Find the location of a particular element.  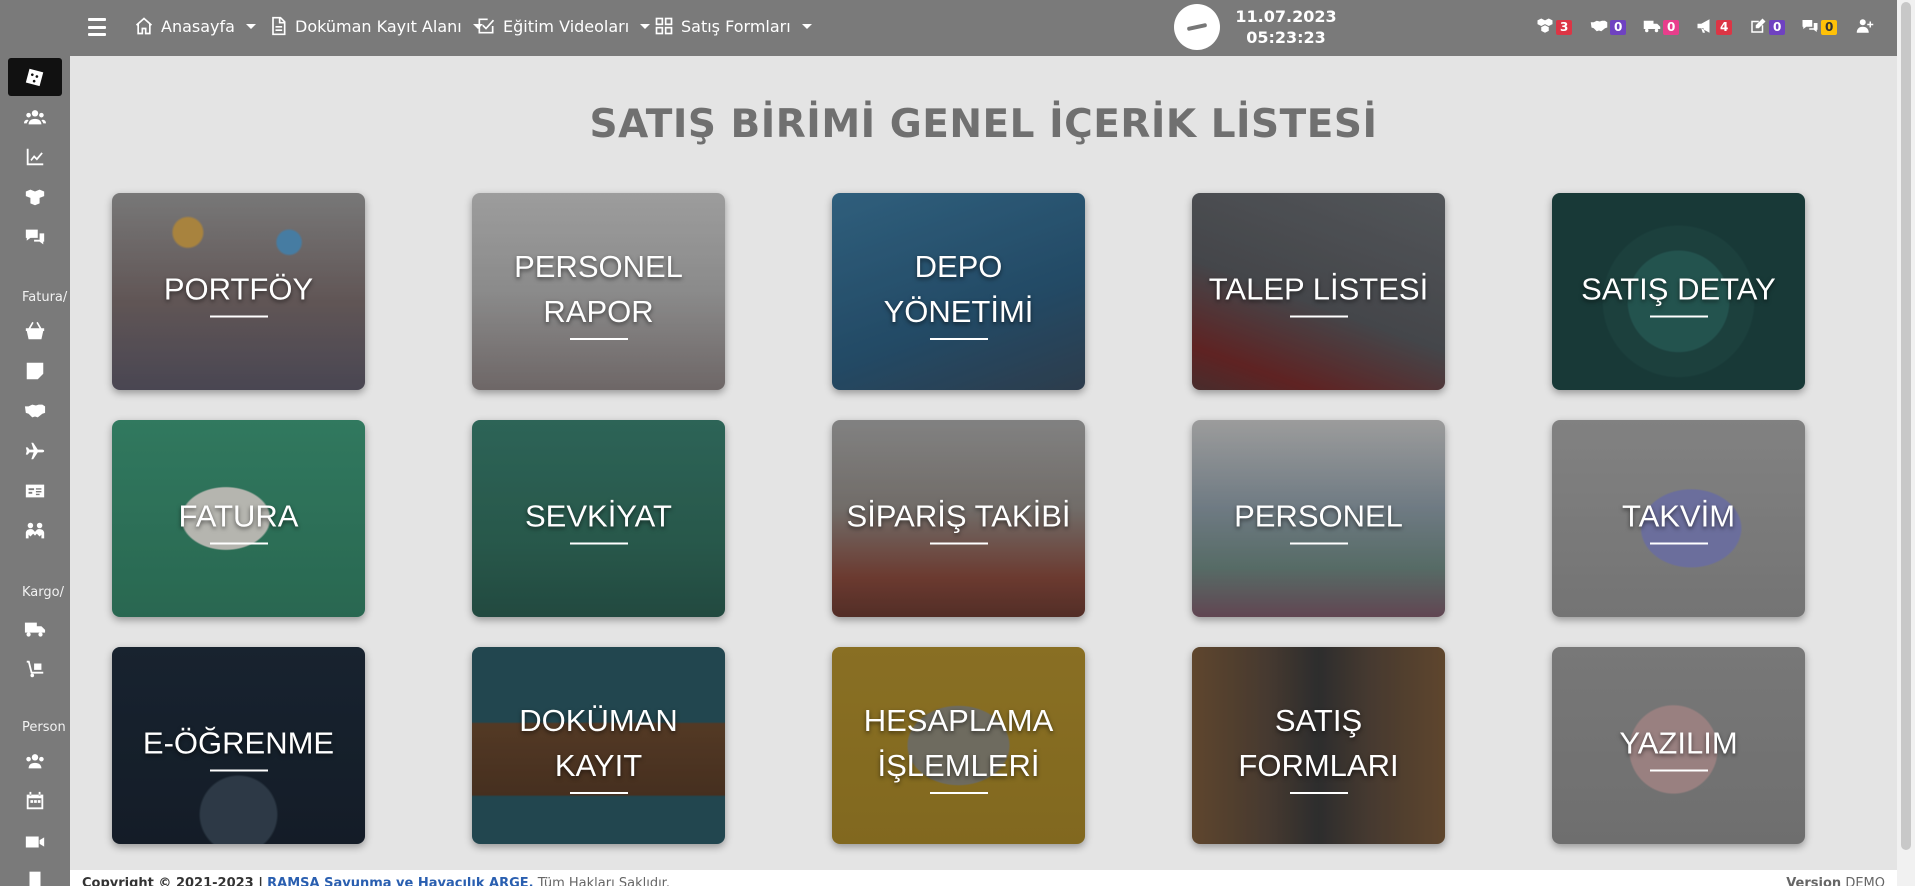

comments-icon is located at coordinates (35, 237).